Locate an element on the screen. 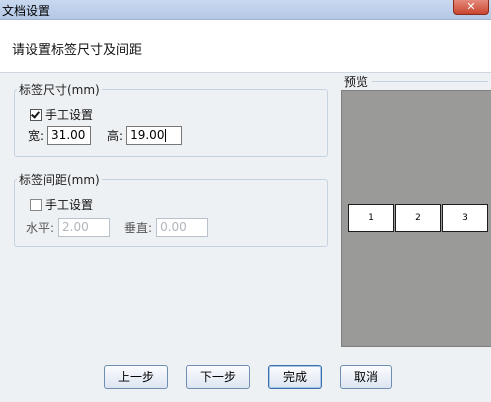 The height and width of the screenshot is (402, 491). spacing-fields-row: 水平: 2.00 垂直: 0.00 is located at coordinates (117, 227).